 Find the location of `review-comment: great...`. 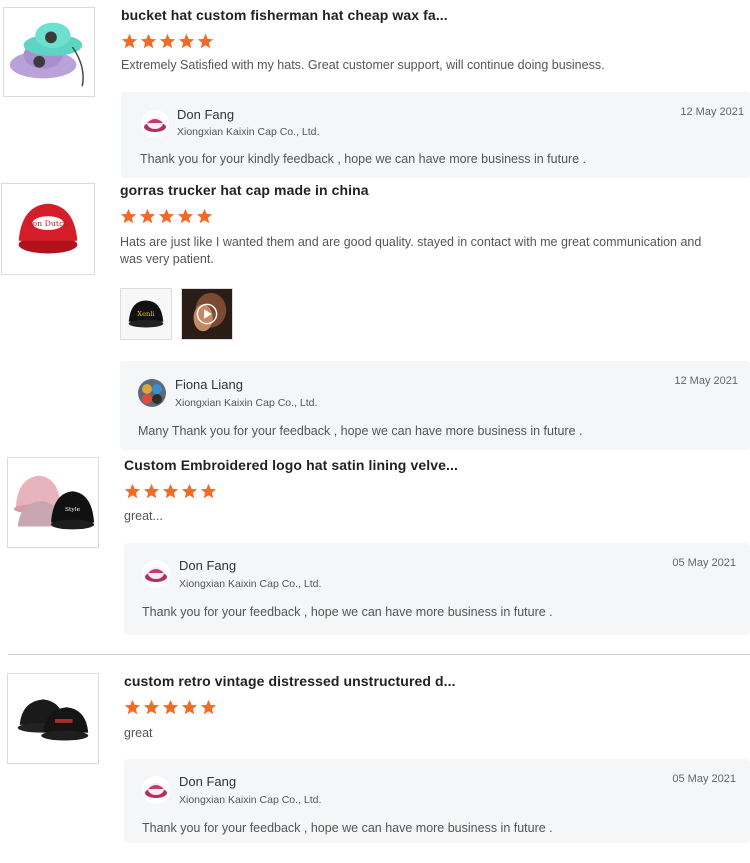

review-comment: great... is located at coordinates (143, 516).